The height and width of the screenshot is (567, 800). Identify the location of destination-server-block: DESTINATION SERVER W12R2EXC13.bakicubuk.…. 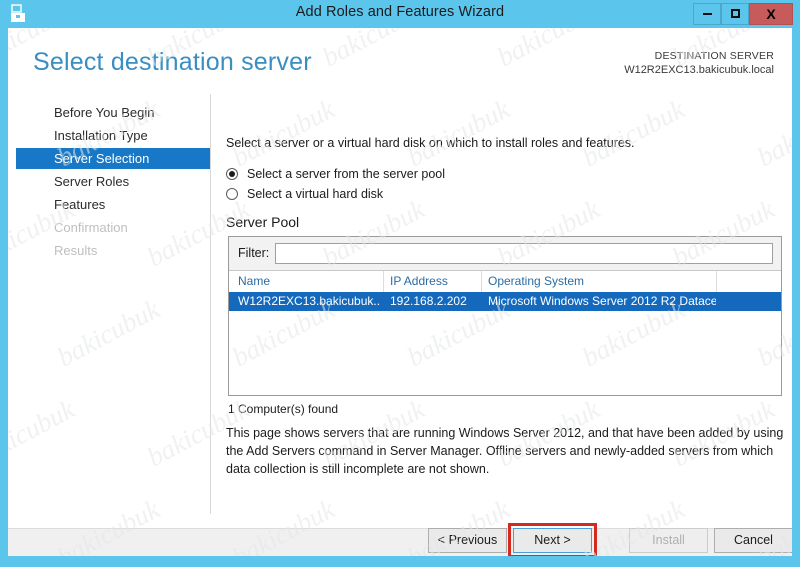
(699, 63).